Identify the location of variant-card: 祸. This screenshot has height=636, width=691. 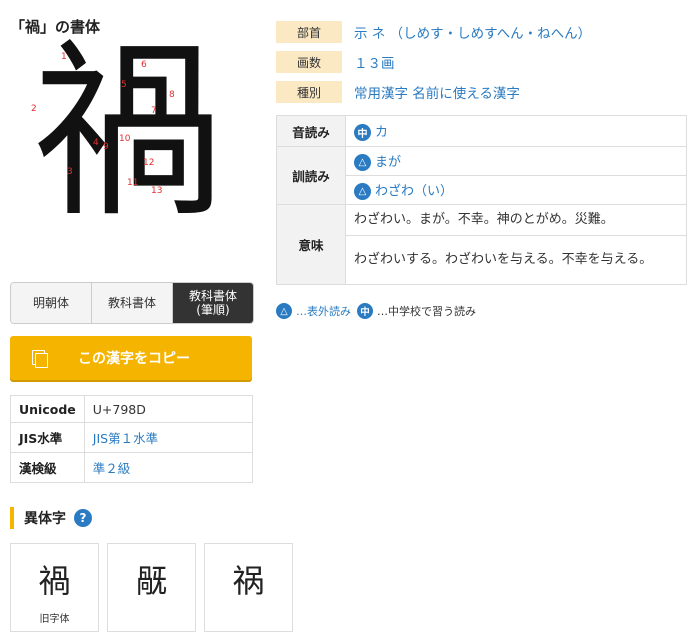
(248, 587).